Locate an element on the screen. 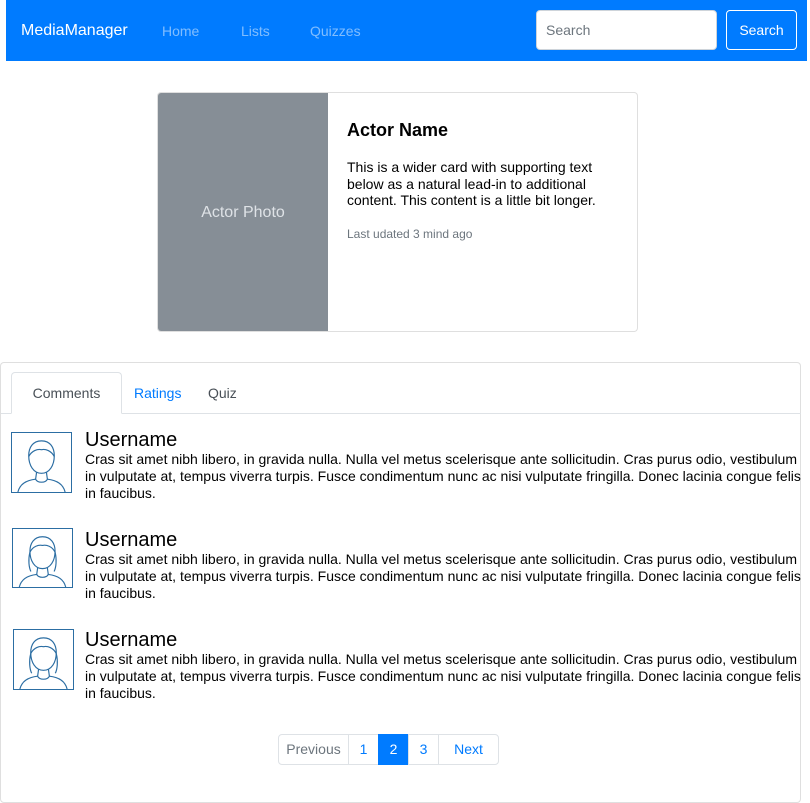 The height and width of the screenshot is (803, 810). tab-quiz: Quiz is located at coordinates (222, 393).